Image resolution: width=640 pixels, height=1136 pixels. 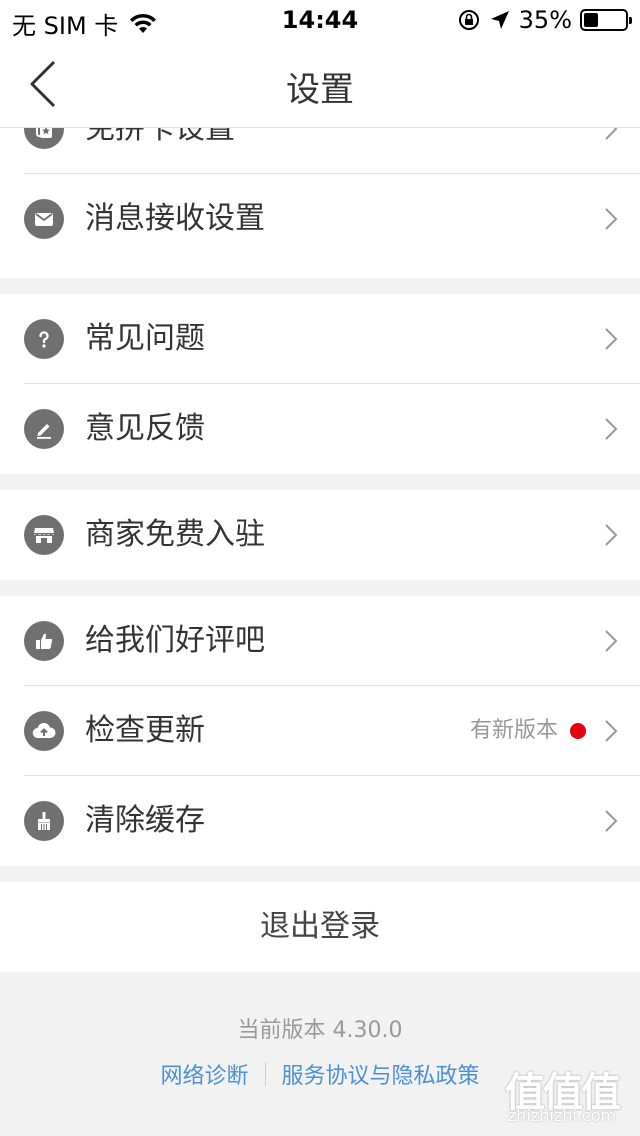 What do you see at coordinates (145, 820) in the screenshot?
I see `settings-item-label: 清除缓存` at bounding box center [145, 820].